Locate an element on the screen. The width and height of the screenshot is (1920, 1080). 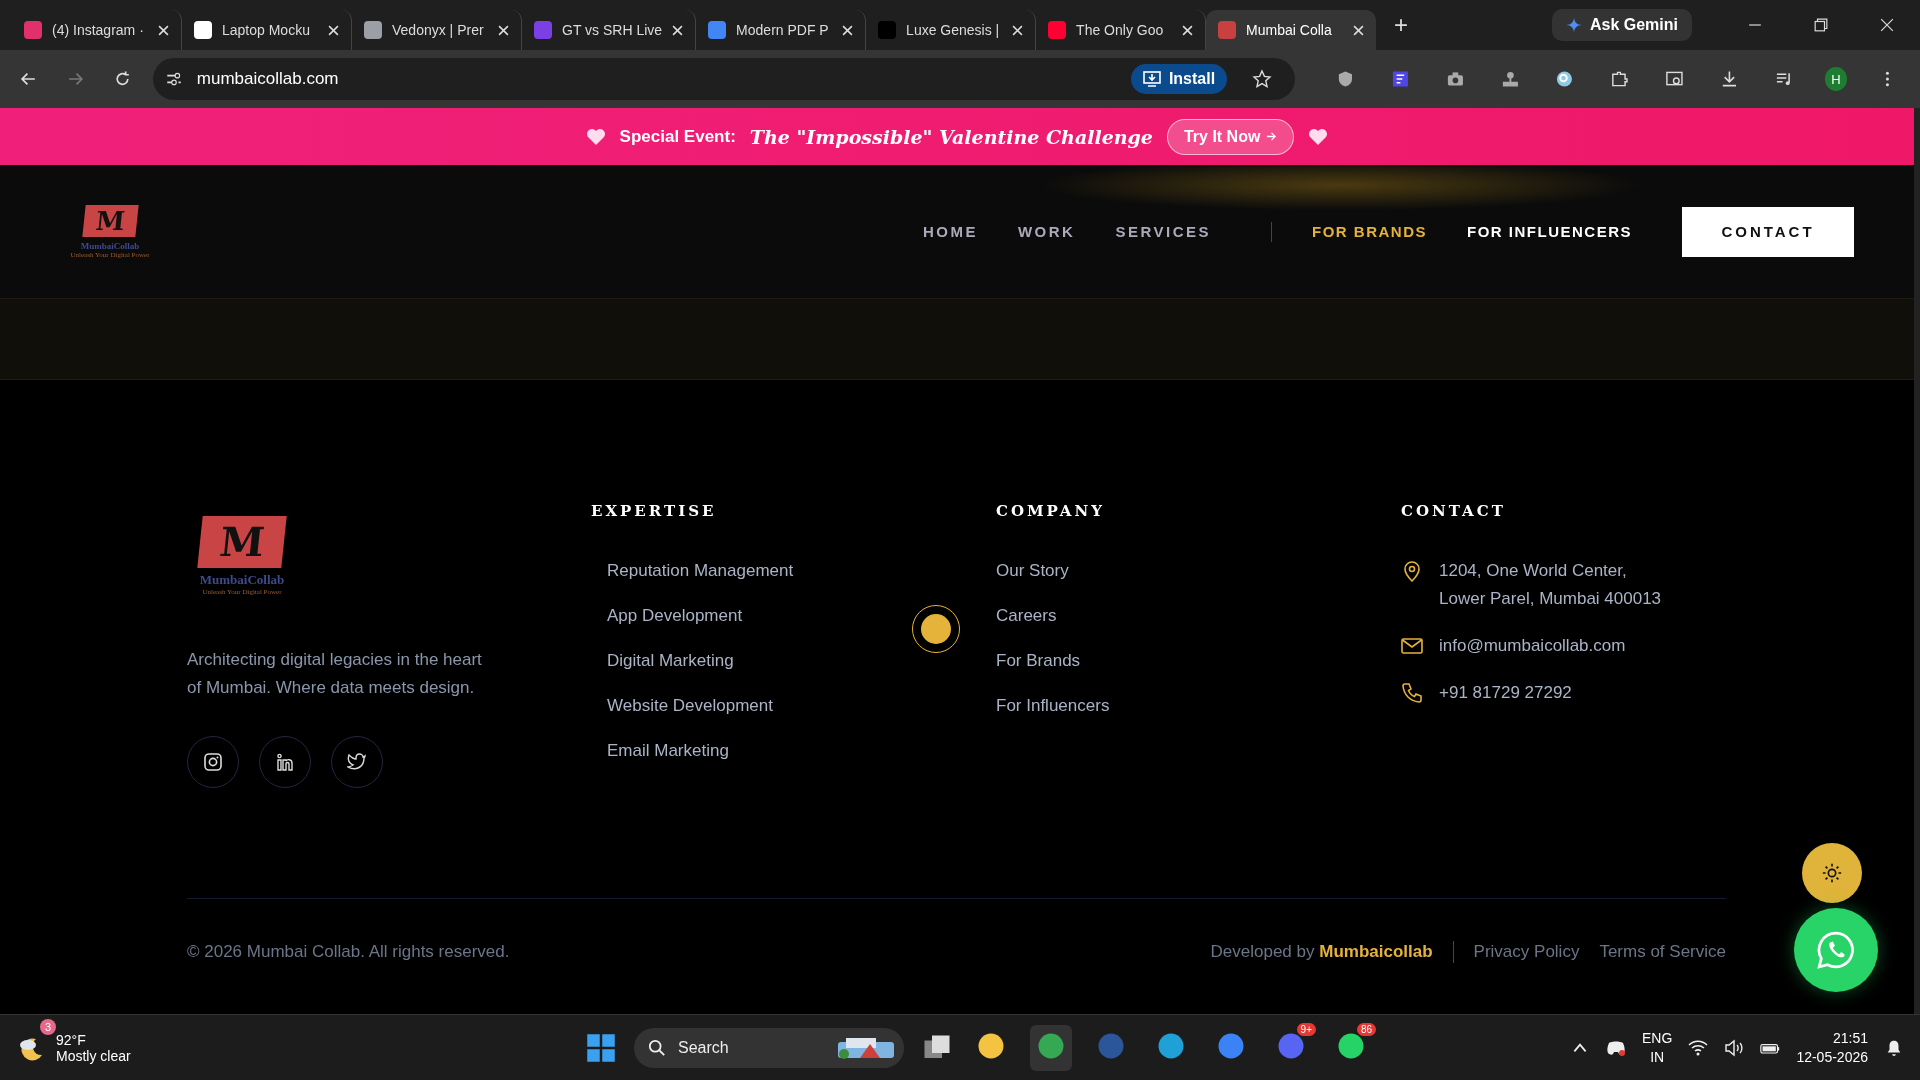
legal-link: Privacy Policy is located at coordinates (1526, 952).